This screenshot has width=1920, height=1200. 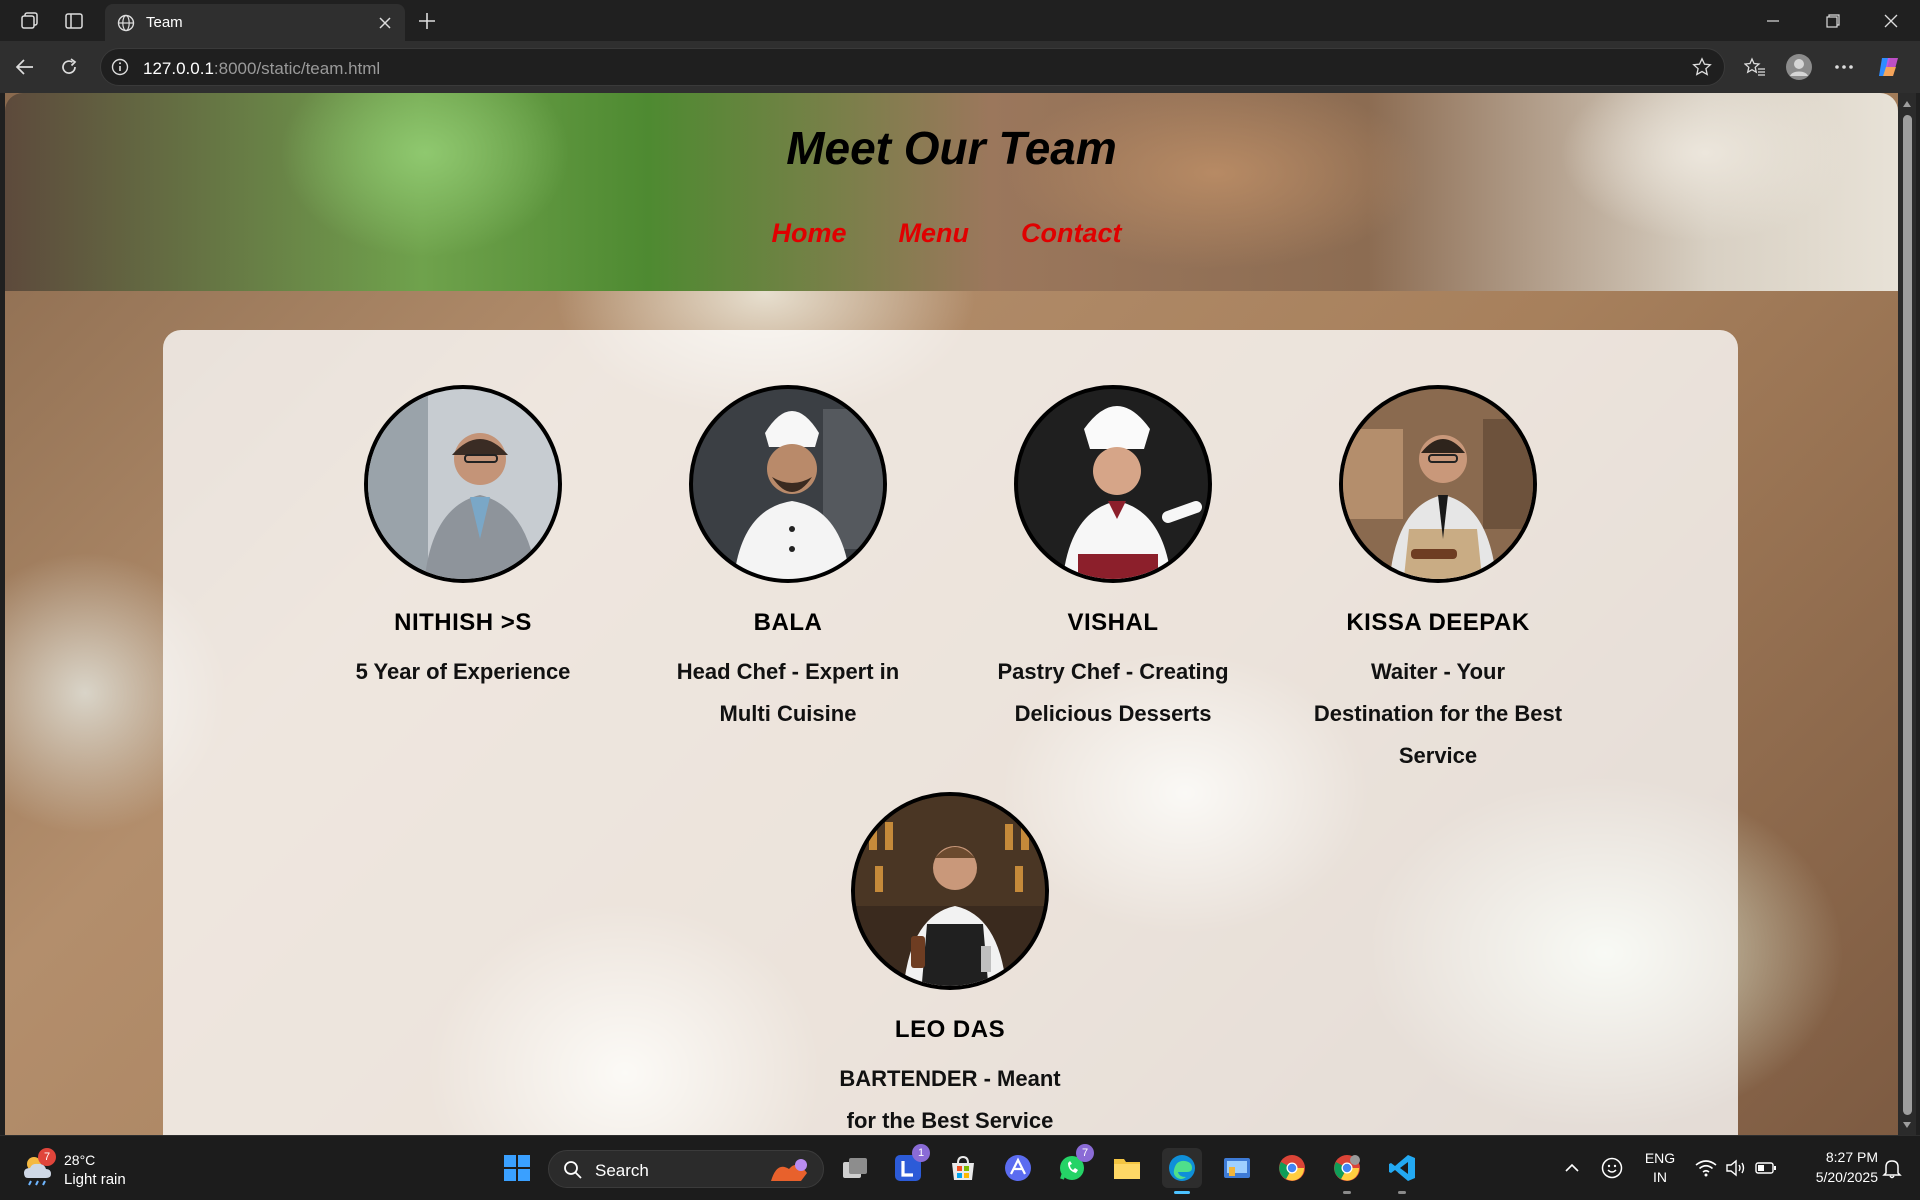 What do you see at coordinates (1438, 622) in the screenshot?
I see `team-member-name: KISSA DEEPAK` at bounding box center [1438, 622].